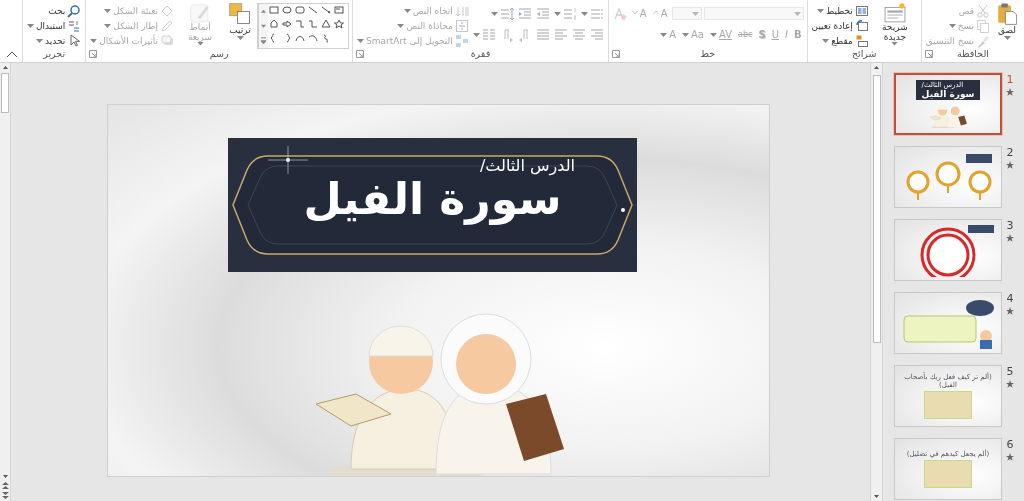 This screenshot has height=501, width=1024. Describe the element at coordinates (840, 25) in the screenshot. I see `reset-button: إعادة تعيين` at that location.